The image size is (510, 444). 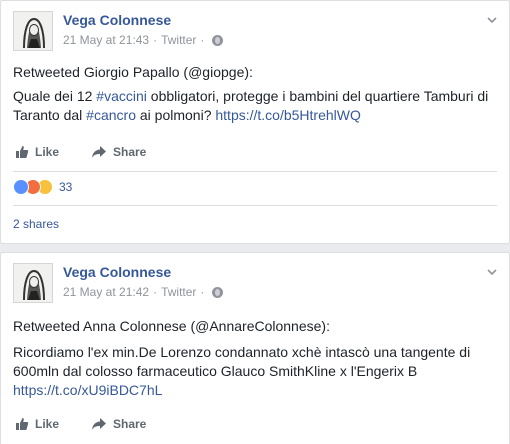 What do you see at coordinates (55, 96) in the screenshot?
I see `post-text: Quale dei 12` at bounding box center [55, 96].